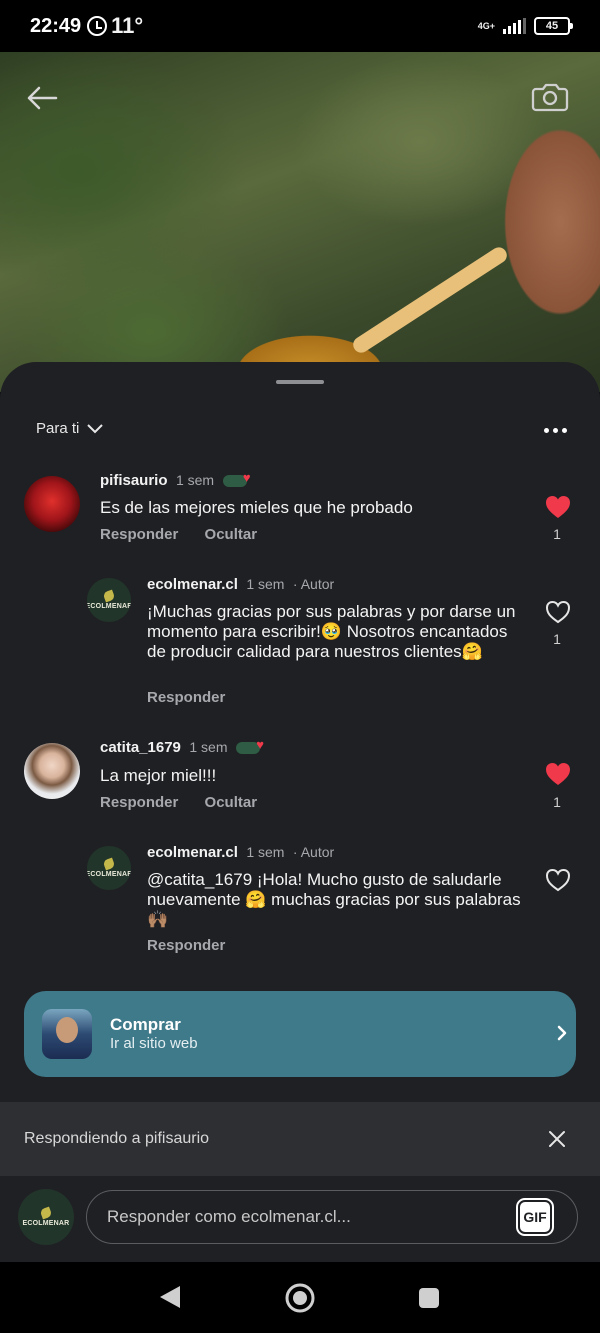  Describe the element at coordinates (42, 98) in the screenshot. I see `back-arrow-icon` at that location.